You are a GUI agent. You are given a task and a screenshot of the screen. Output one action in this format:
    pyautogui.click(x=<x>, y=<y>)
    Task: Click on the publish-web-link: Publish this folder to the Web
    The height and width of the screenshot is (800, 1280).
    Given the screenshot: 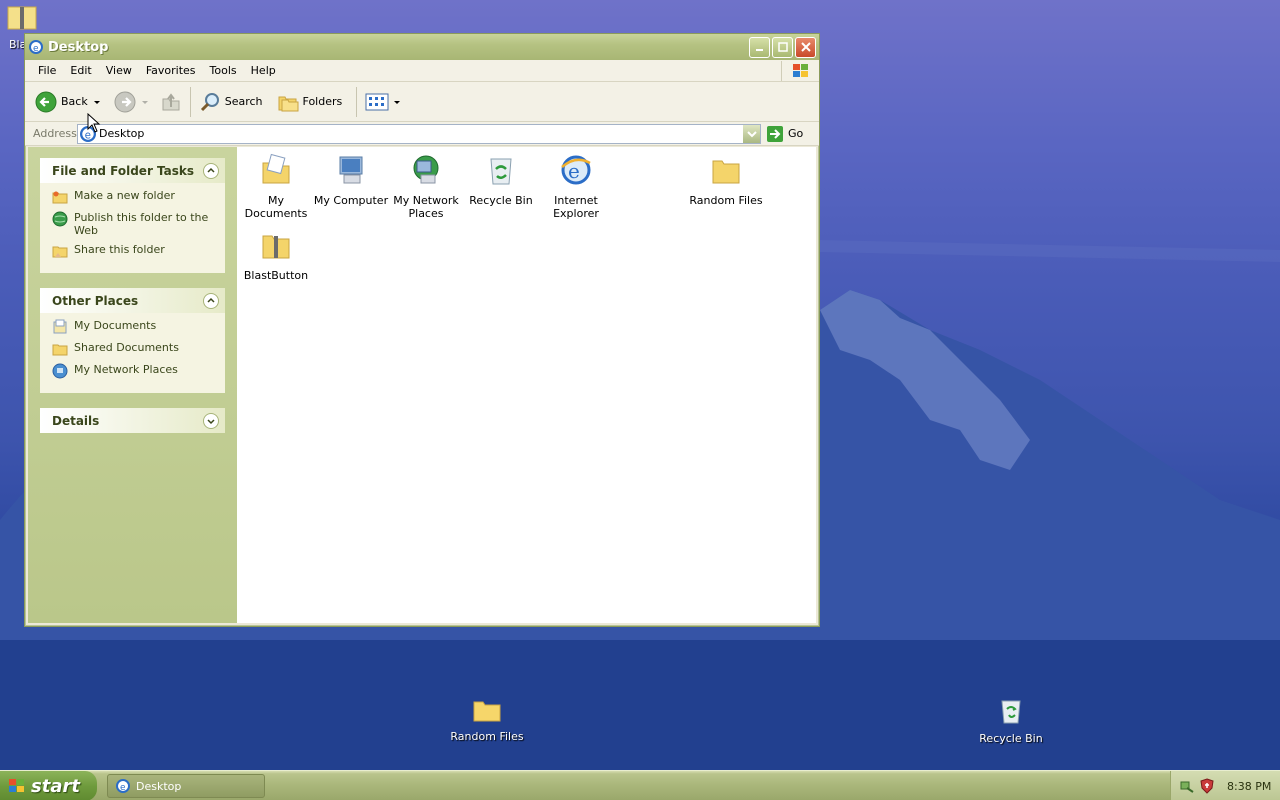 What is the action you would take?
    pyautogui.click(x=133, y=224)
    